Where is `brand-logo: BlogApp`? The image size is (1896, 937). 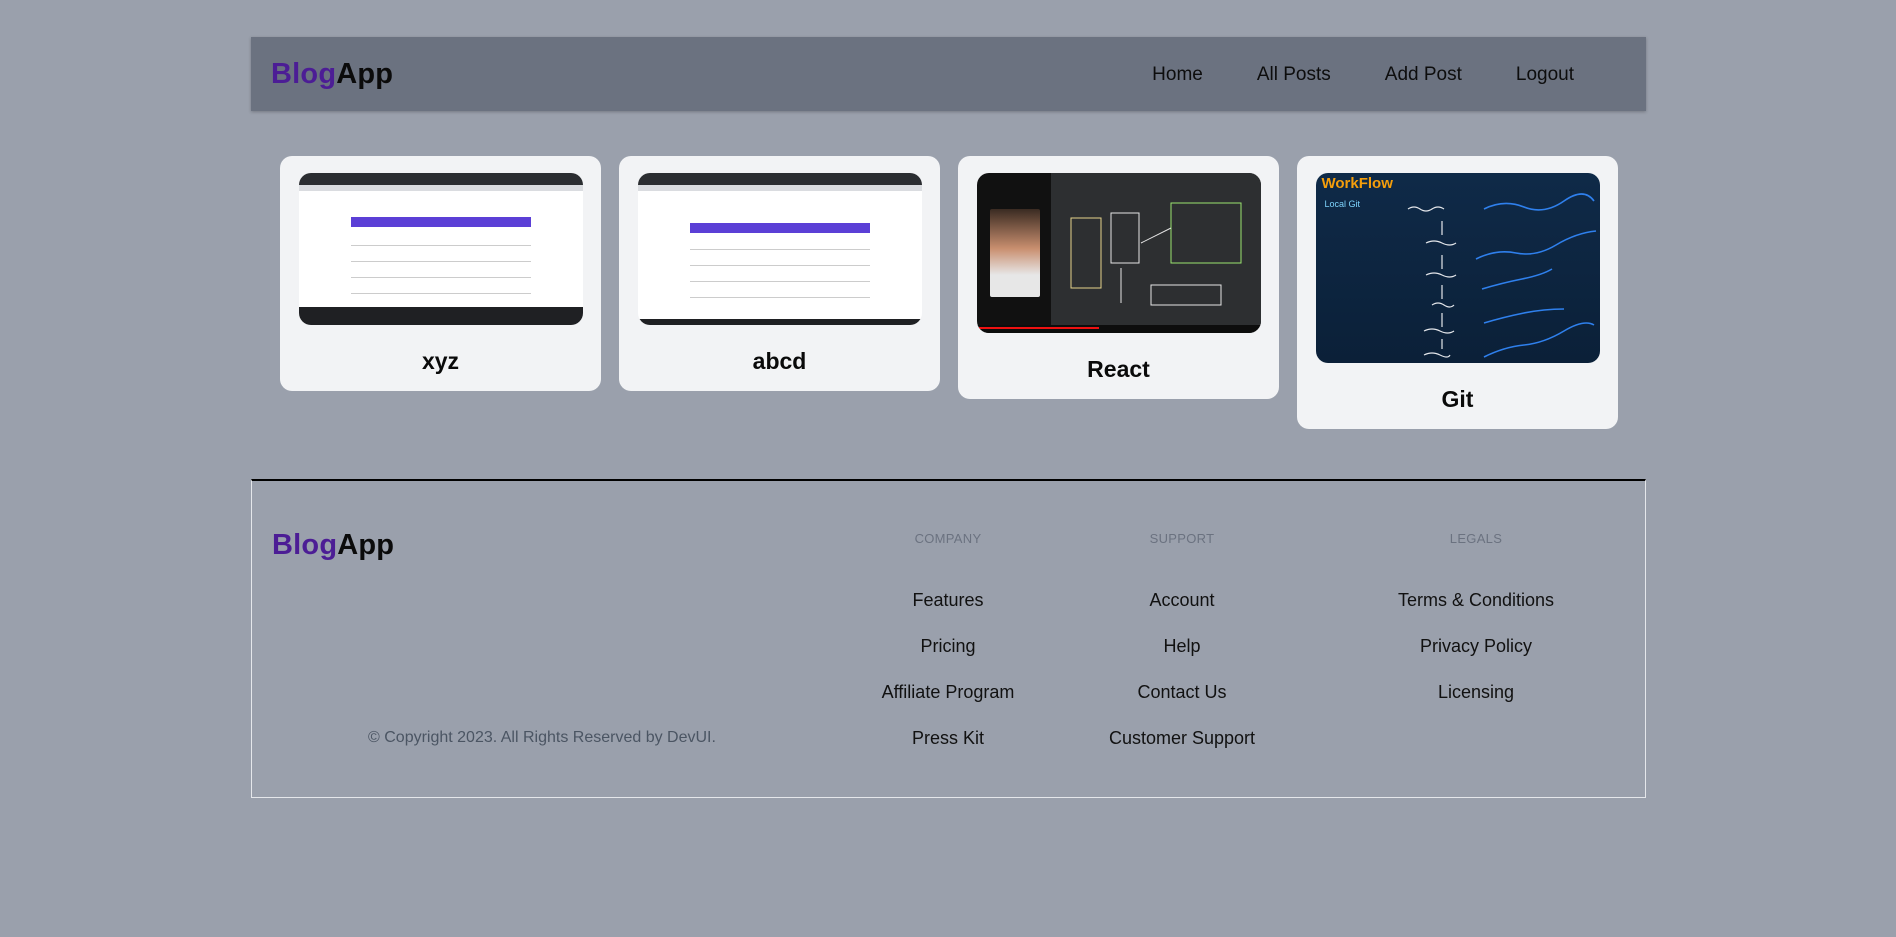
brand-logo: BlogApp is located at coordinates (332, 74).